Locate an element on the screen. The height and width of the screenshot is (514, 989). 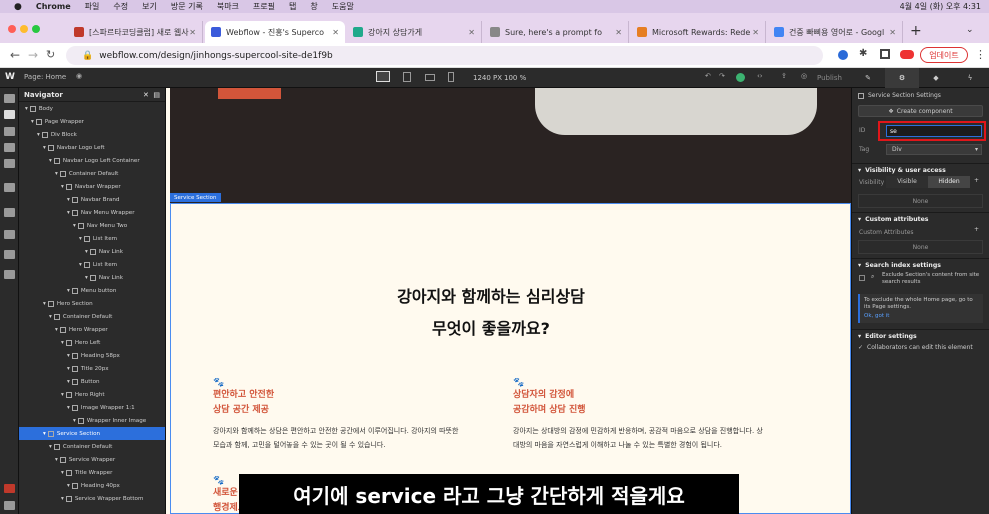
menu-view: 보기 is located at coordinates (149, 6).